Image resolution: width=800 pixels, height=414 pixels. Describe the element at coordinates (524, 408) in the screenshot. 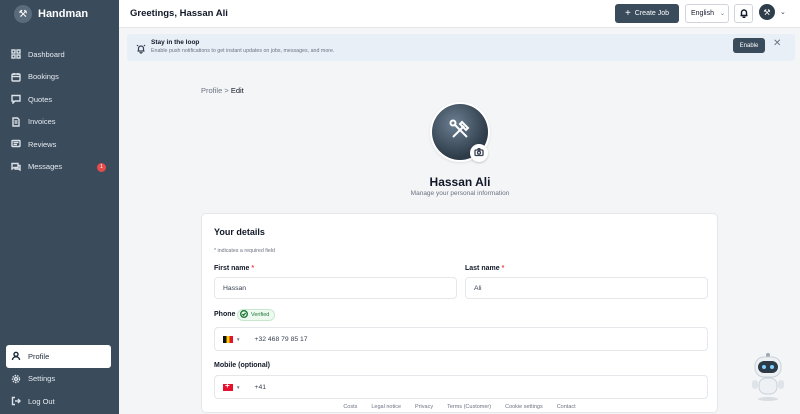

I see `footer-link-cookies: Cookie settings` at that location.